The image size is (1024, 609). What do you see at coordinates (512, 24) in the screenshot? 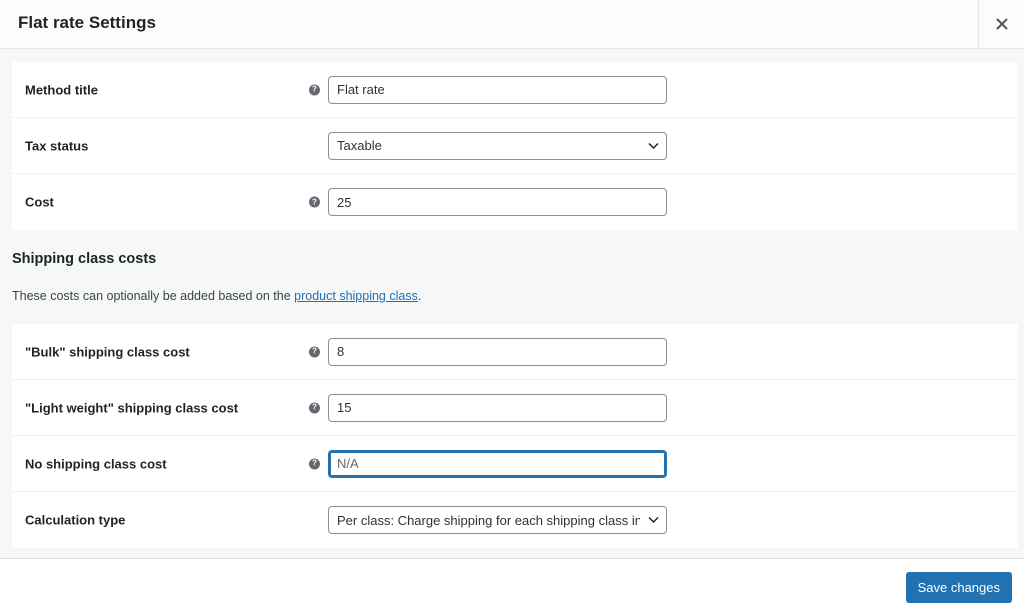
I see `modal-header: Flat rate Settings` at bounding box center [512, 24].